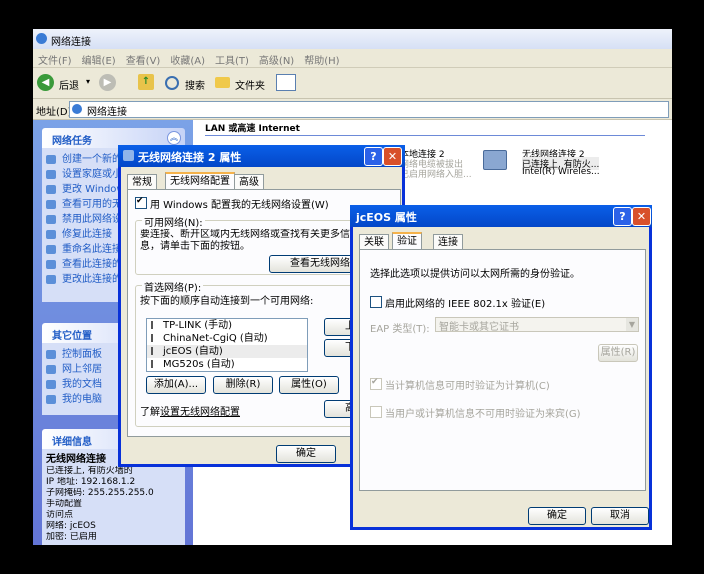 This screenshot has width=704, height=574. What do you see at coordinates (64, 504) in the screenshot?
I see `details-line: 手动配置` at bounding box center [64, 504].